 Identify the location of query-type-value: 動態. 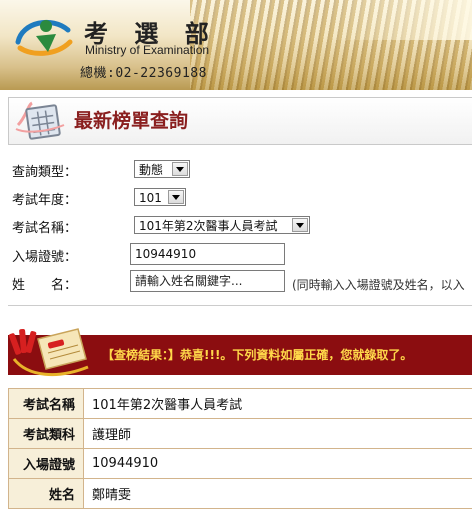
(151, 170).